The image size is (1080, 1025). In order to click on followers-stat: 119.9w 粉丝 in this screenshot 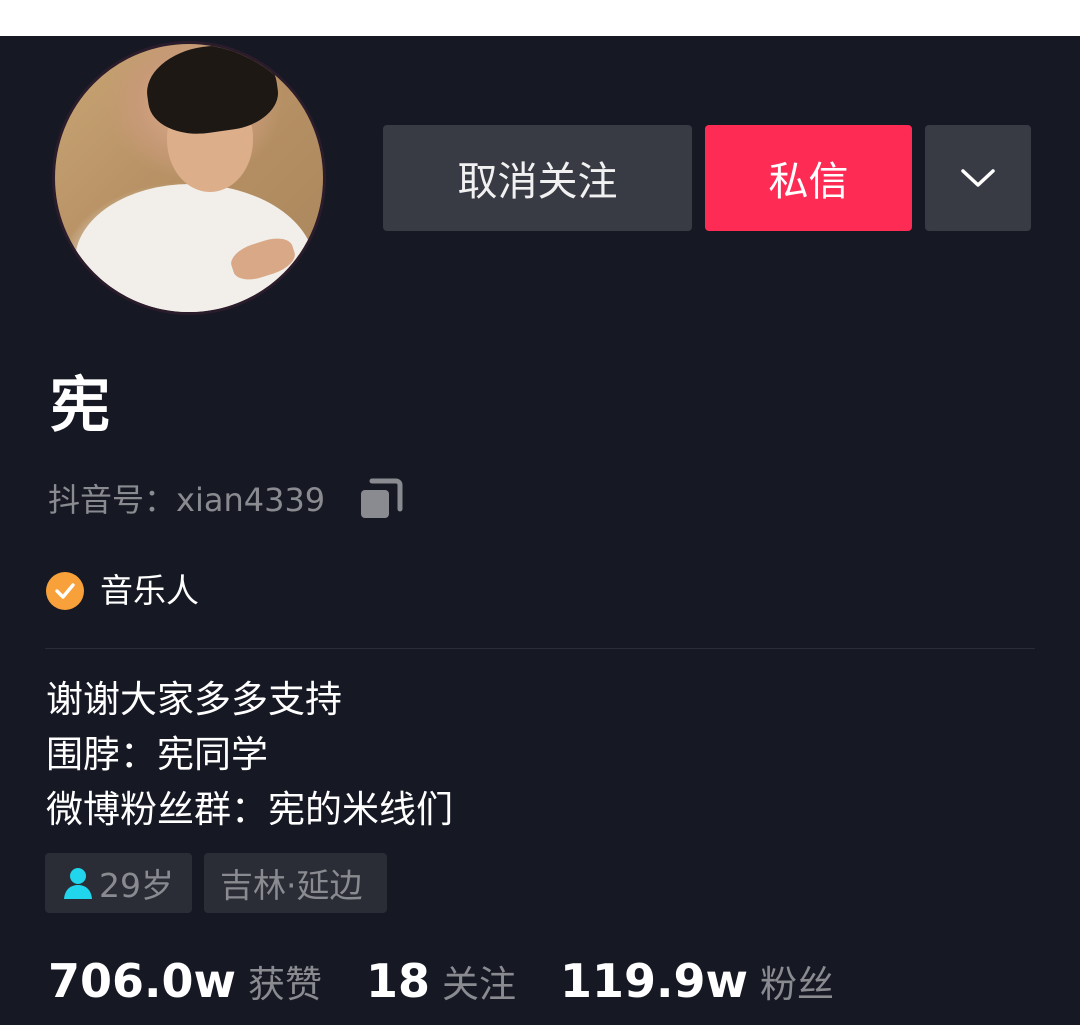, I will do `click(697, 981)`.